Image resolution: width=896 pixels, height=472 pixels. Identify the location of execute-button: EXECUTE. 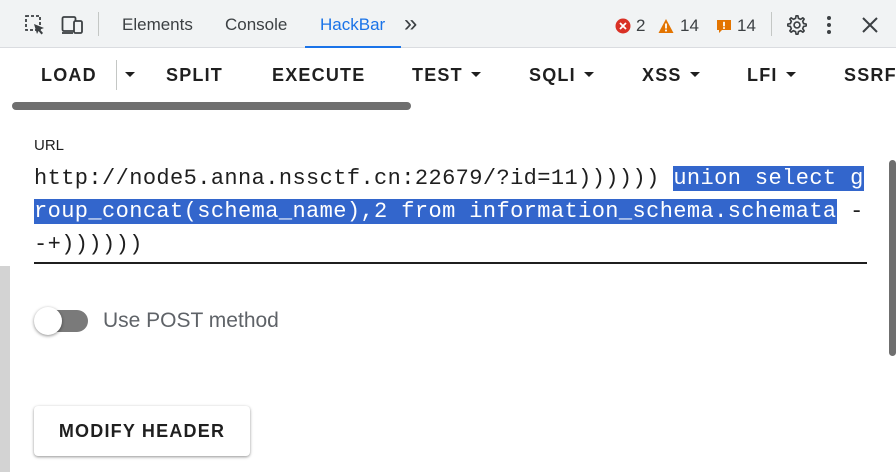
(318, 75).